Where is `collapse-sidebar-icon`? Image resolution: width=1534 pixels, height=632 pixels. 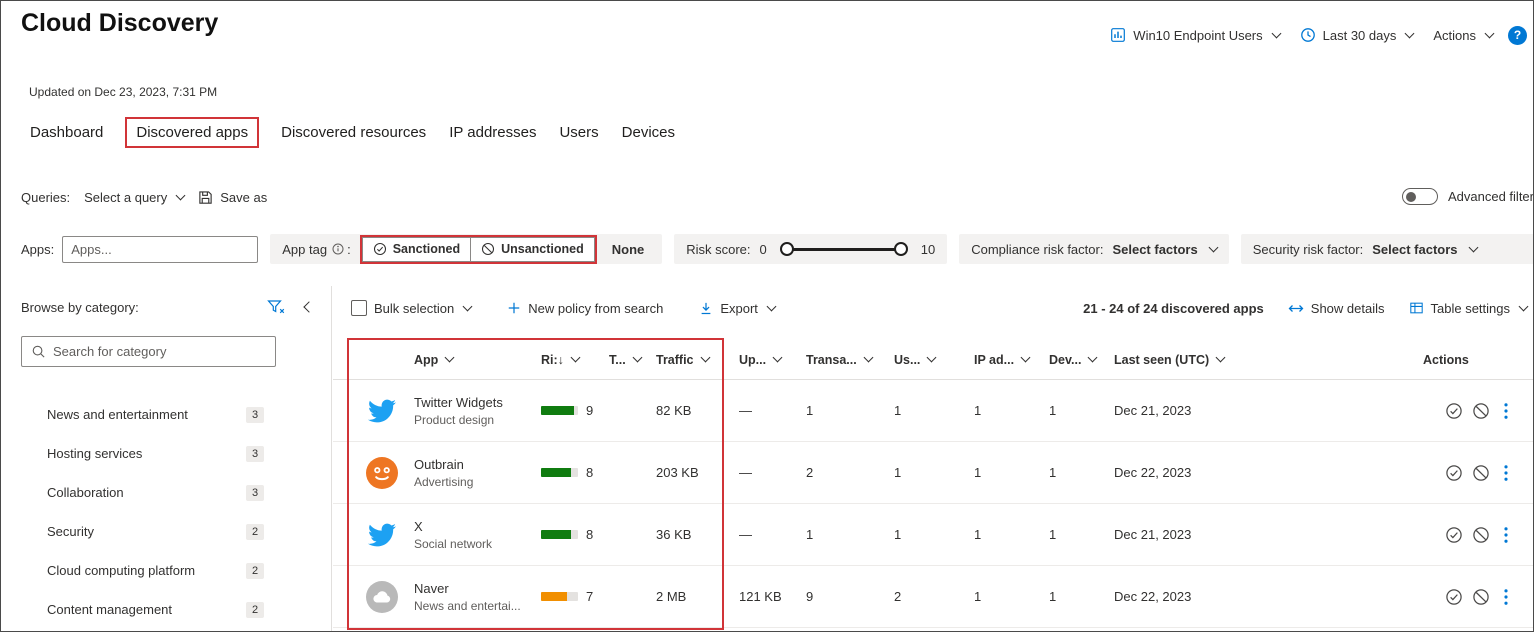
collapse-sidebar-icon is located at coordinates (309, 307).